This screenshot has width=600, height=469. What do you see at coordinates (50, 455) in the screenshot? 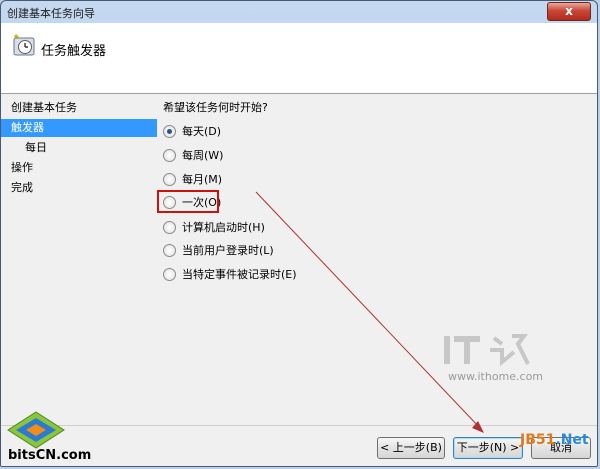
I see `bitscn-text: bitsCN.com` at bounding box center [50, 455].